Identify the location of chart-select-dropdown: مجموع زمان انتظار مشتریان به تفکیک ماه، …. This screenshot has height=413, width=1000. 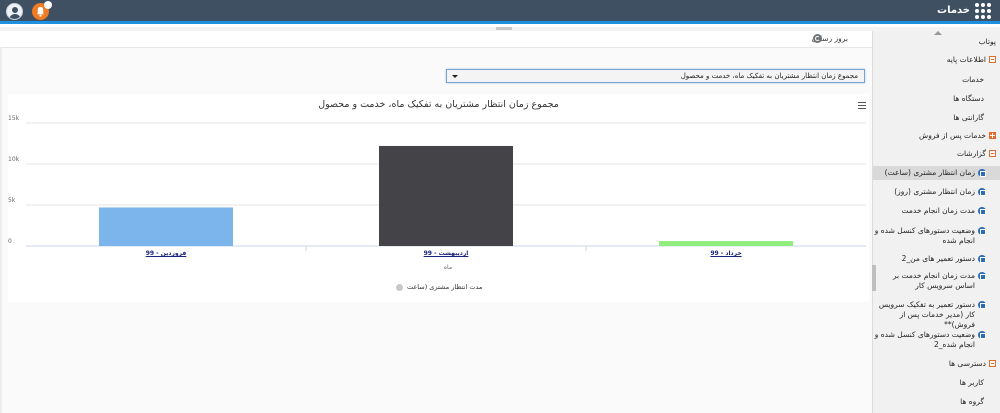
(655, 76).